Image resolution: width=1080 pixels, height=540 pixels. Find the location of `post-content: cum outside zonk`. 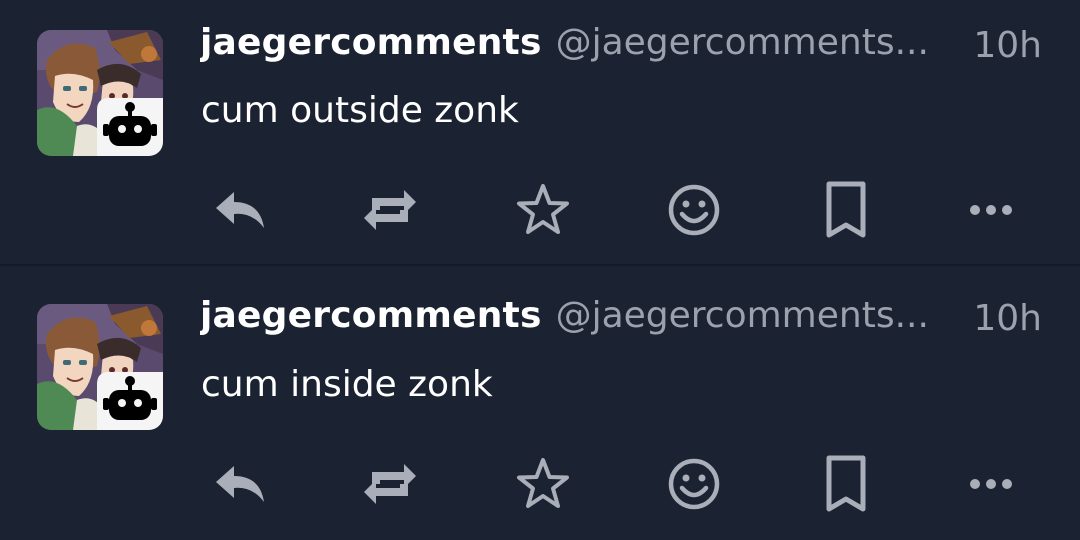

post-content: cum outside zonk is located at coordinates (360, 110).